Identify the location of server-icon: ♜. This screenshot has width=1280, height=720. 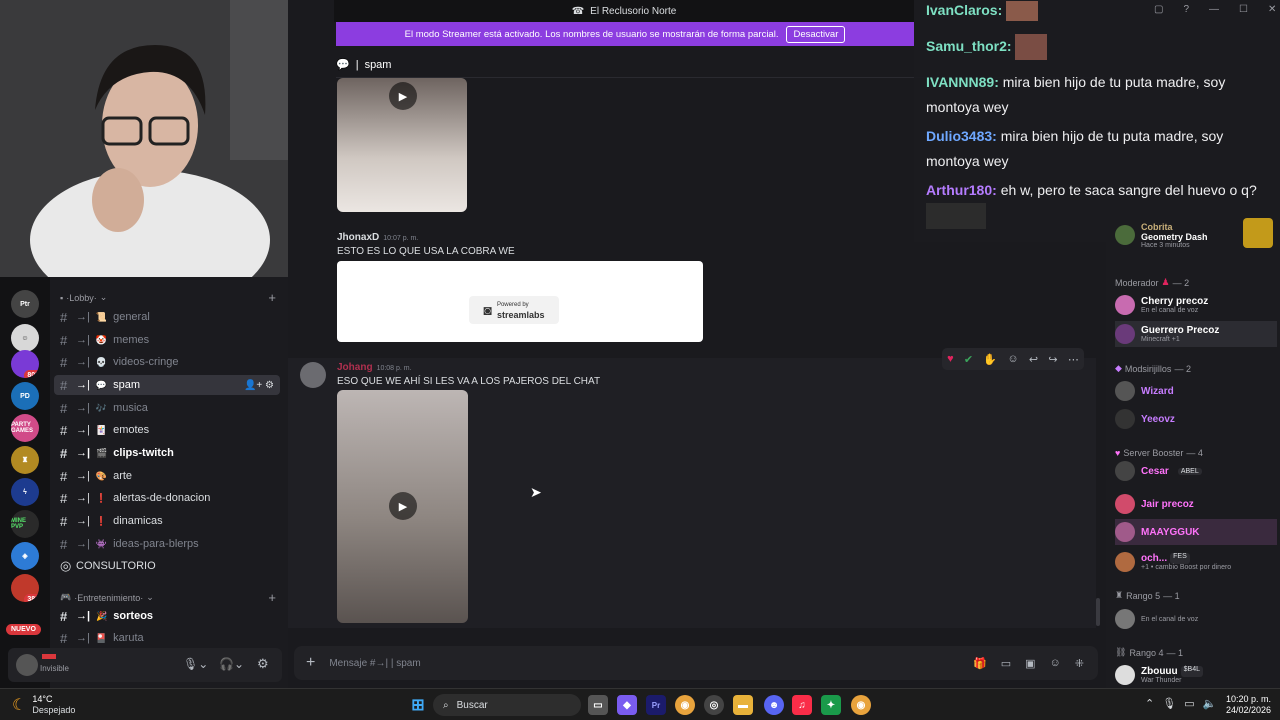
(25, 460).